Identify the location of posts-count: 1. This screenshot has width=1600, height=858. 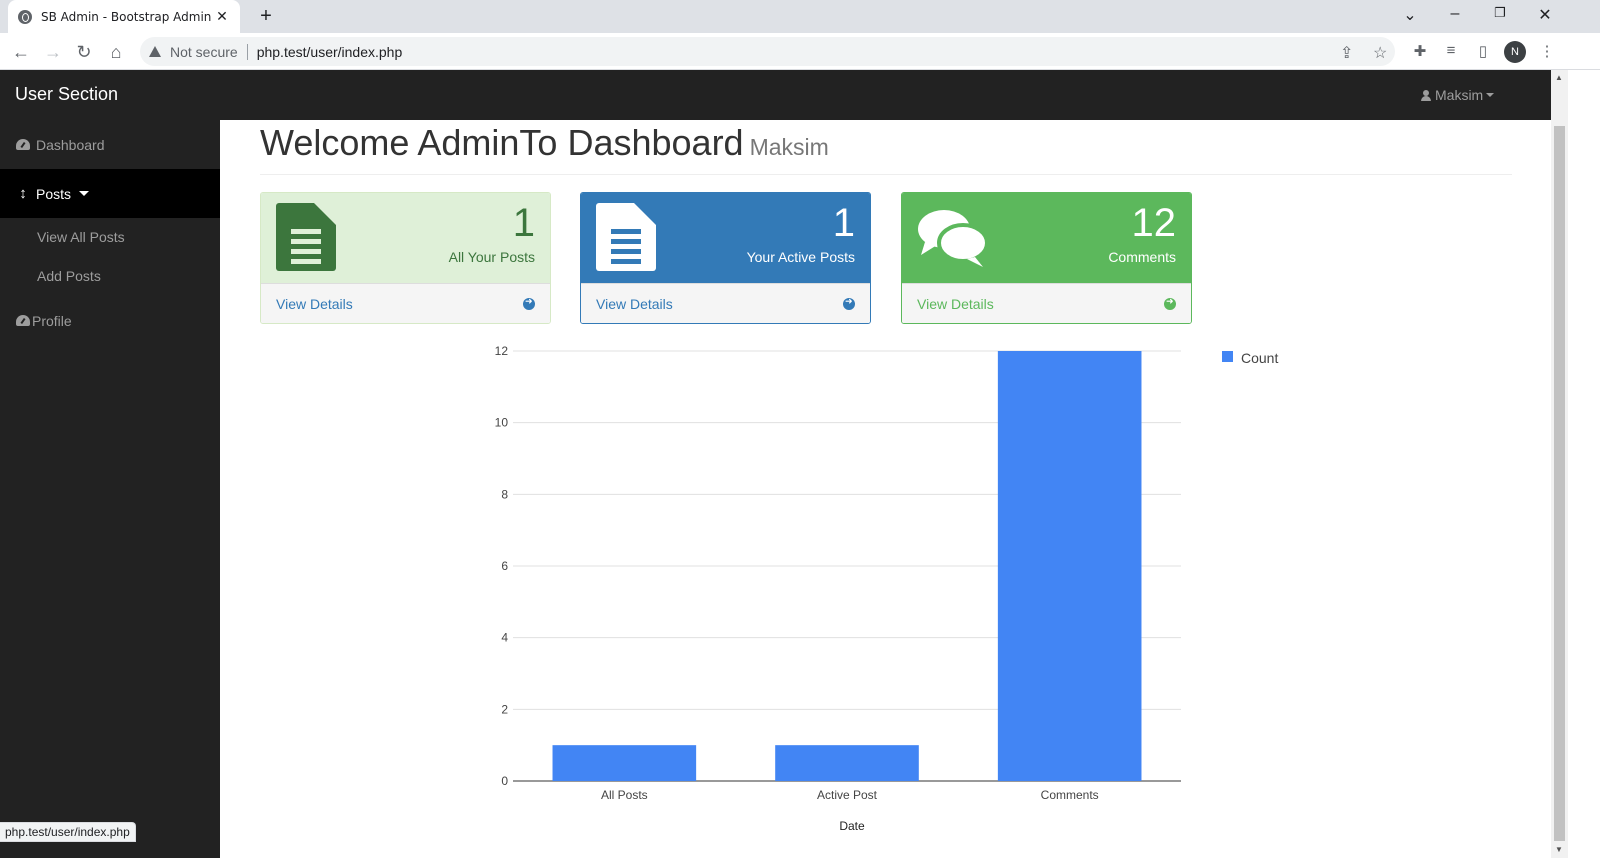
(523, 223).